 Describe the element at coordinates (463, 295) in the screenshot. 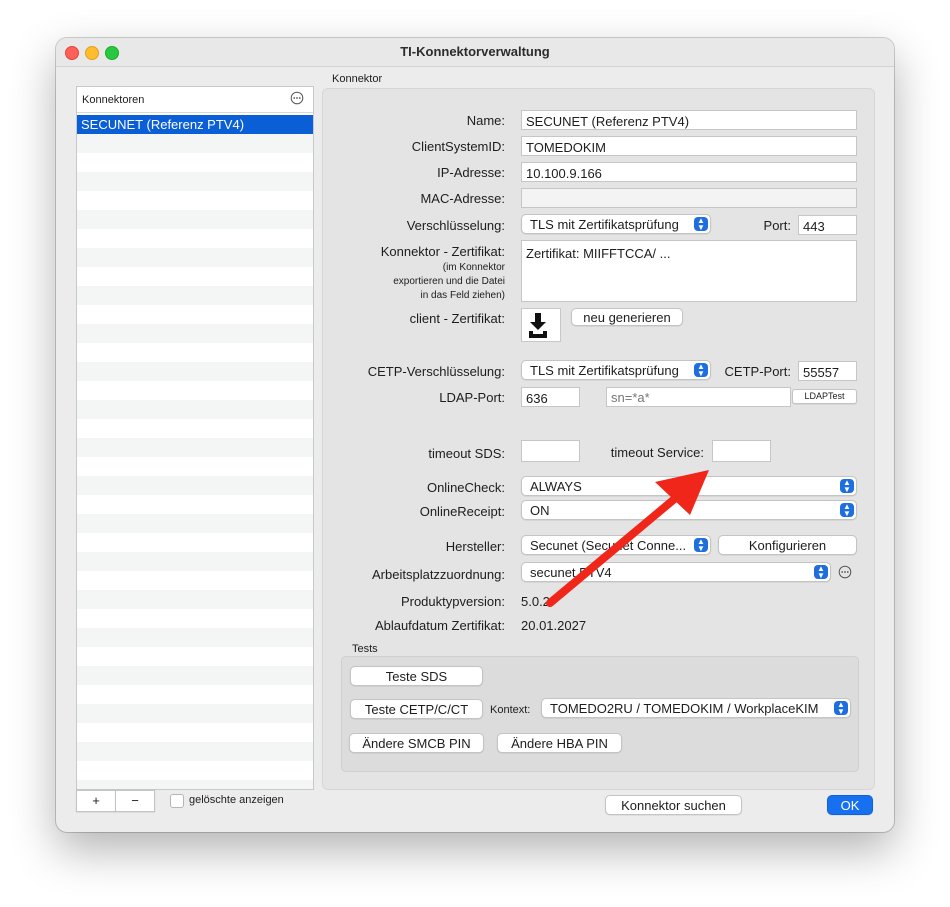

I see `konnektor-cert-hint-3: in das Feld ziehen)` at that location.